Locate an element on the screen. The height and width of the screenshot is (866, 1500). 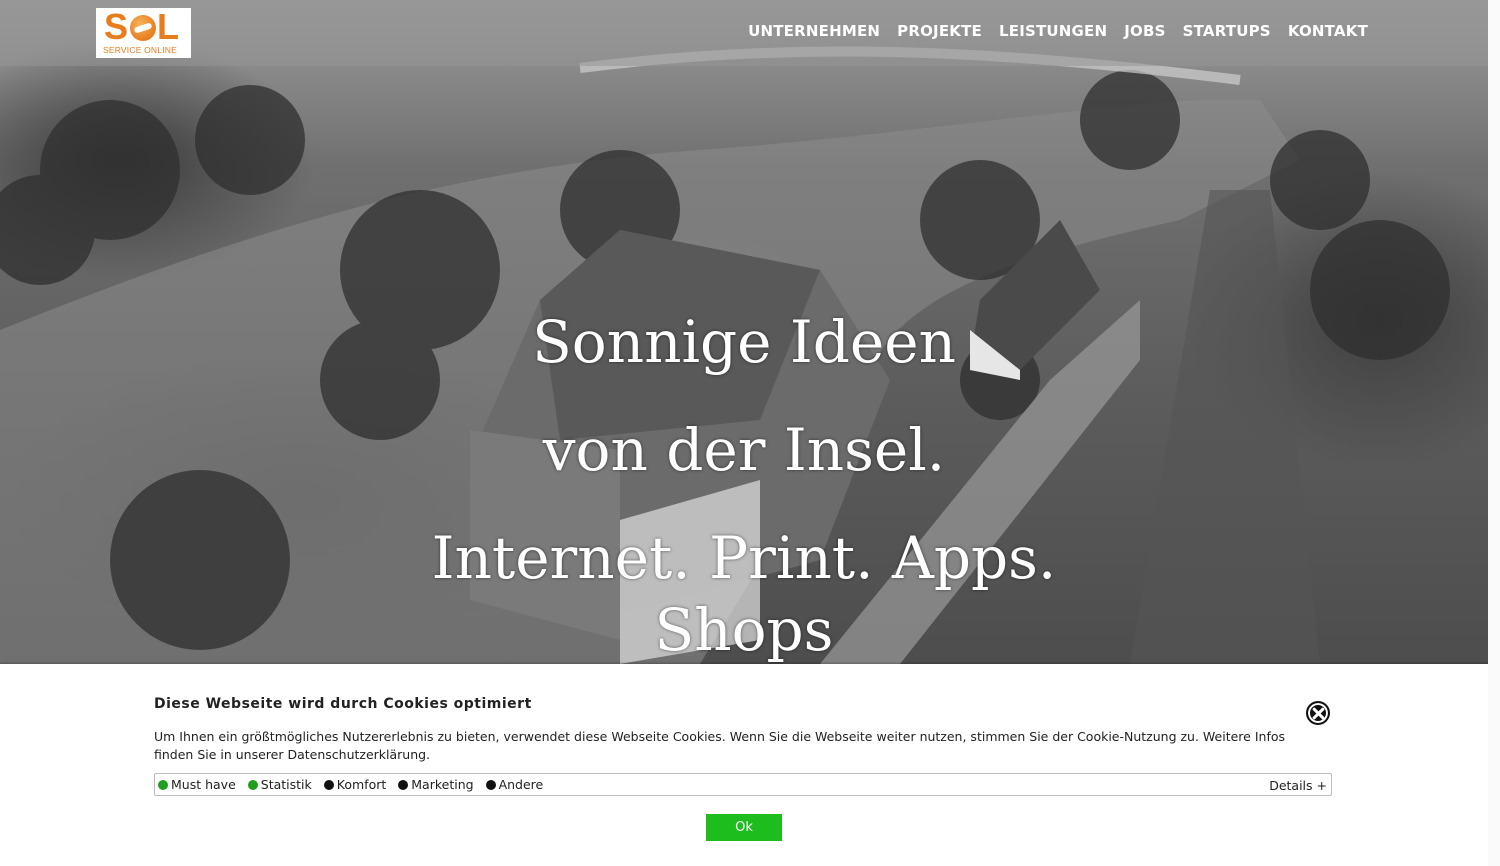
logo-wordmark: SL is located at coordinates (142, 26).